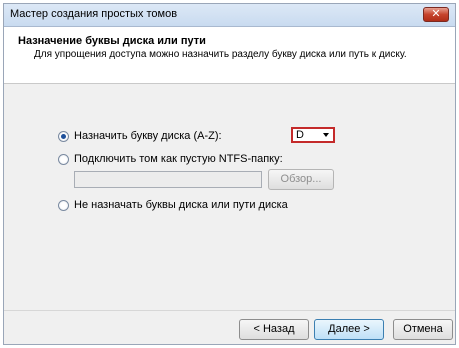 The image size is (459, 348). I want to click on close-button: ✕, so click(436, 14).